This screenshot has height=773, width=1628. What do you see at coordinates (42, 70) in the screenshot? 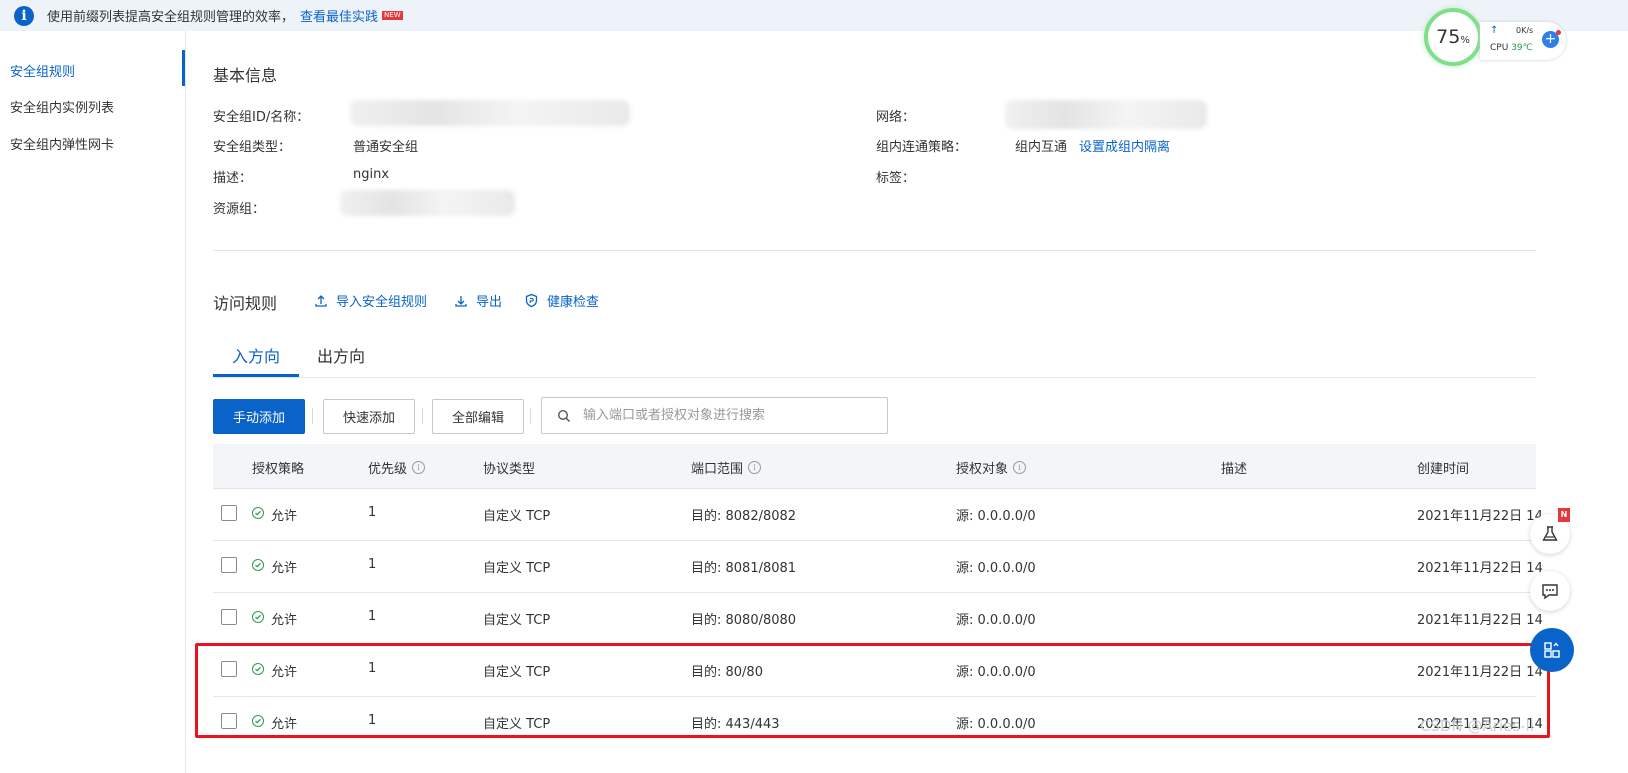
I see `sidebar-item-rules: 安全组规则` at bounding box center [42, 70].